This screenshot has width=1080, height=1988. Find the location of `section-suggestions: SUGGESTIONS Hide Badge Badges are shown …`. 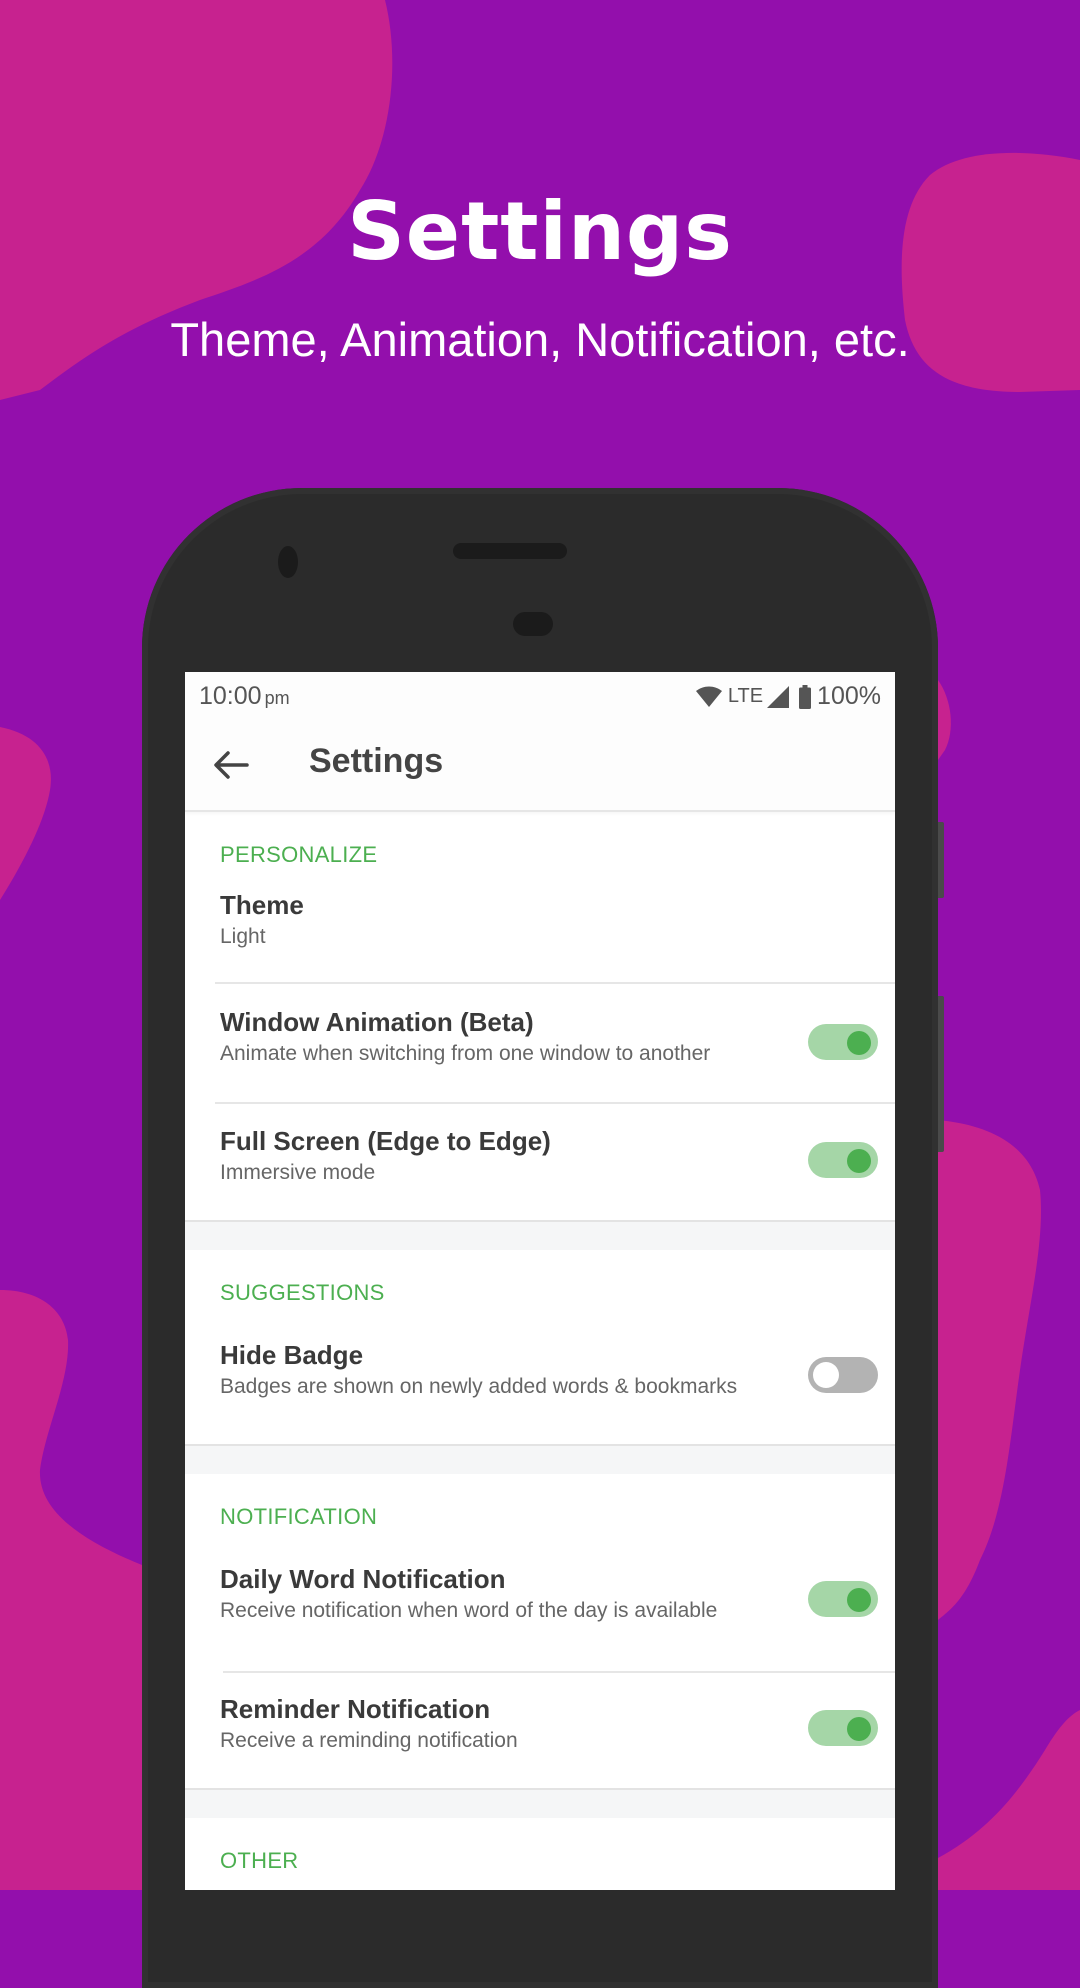

section-suggestions: SUGGESTIONS Hide Badge Badges are shown … is located at coordinates (540, 1348).